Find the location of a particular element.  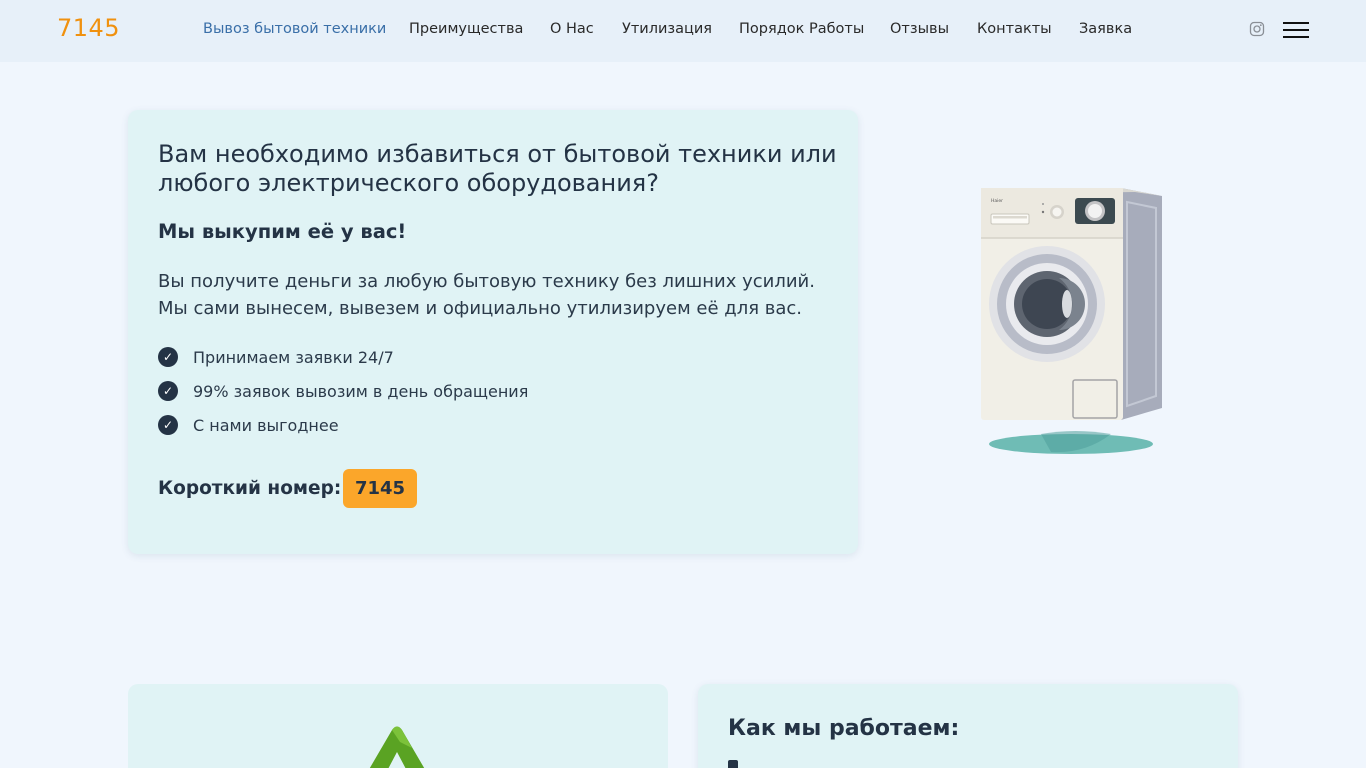

nav-link-appliance-removal: Вывоз бытовой техники is located at coordinates (294, 29).